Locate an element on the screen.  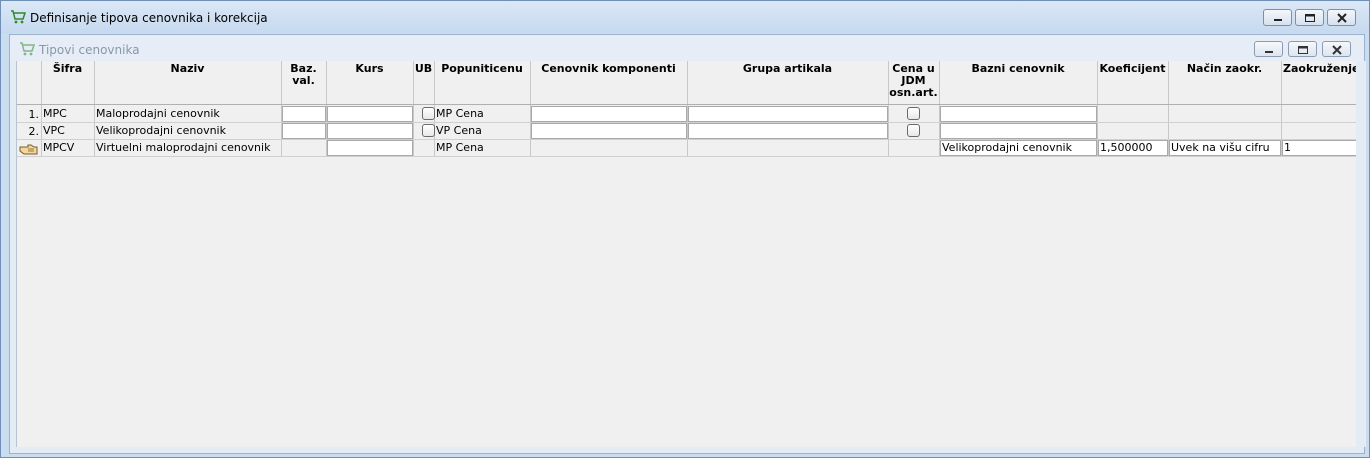
column-header-cena-jdm: Cena u JDM osn.art. is located at coordinates (913, 81).